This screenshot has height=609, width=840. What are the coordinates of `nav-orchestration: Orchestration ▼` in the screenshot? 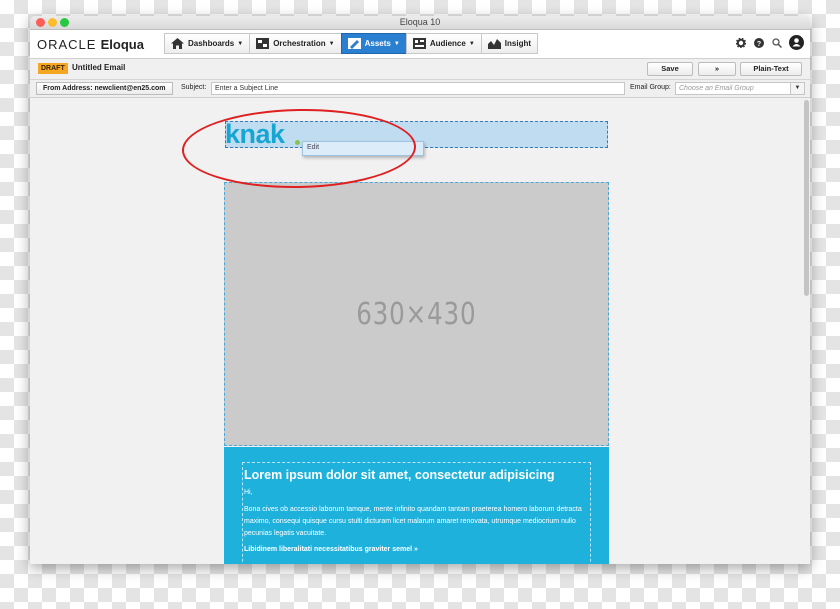 It's located at (295, 43).